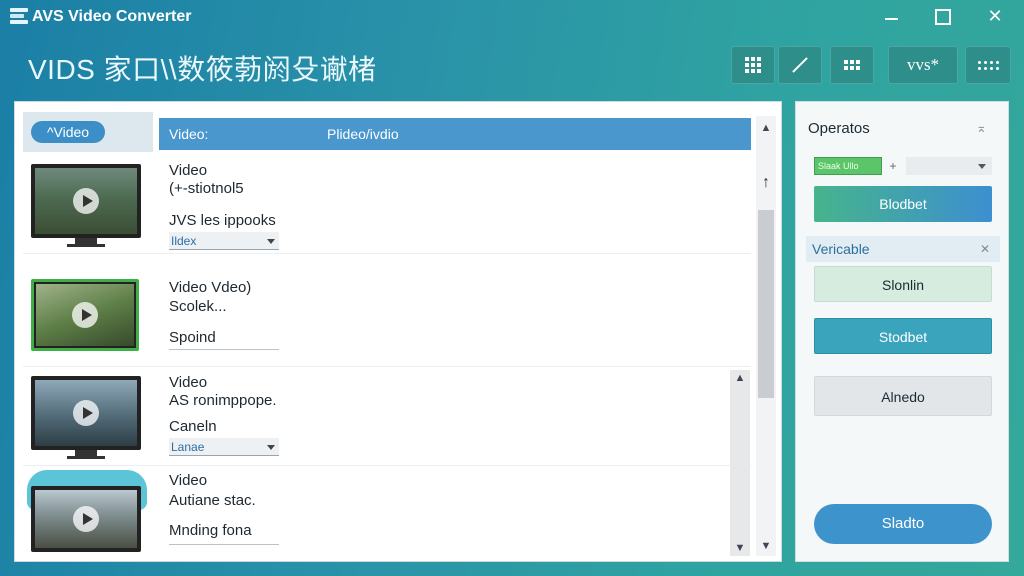 Image resolution: width=1024 pixels, height=576 pixels. Describe the element at coordinates (839, 128) in the screenshot. I see `operations-title: Operatos` at that location.